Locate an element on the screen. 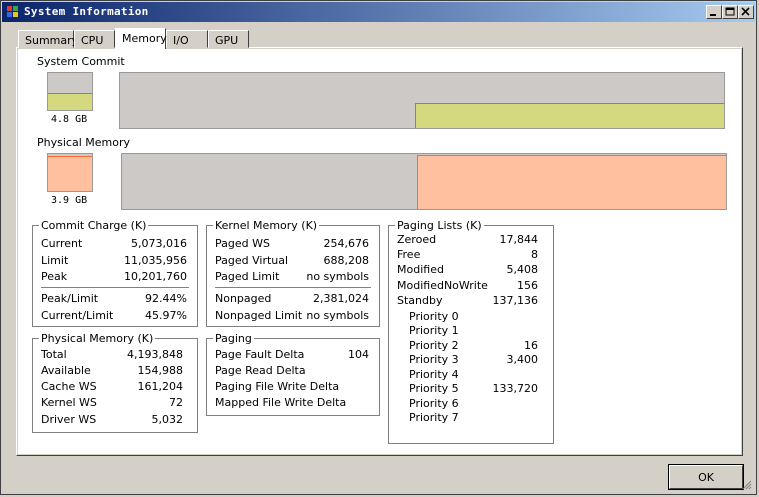 The image size is (759, 497). tab-summary: Summary is located at coordinates (48, 39).